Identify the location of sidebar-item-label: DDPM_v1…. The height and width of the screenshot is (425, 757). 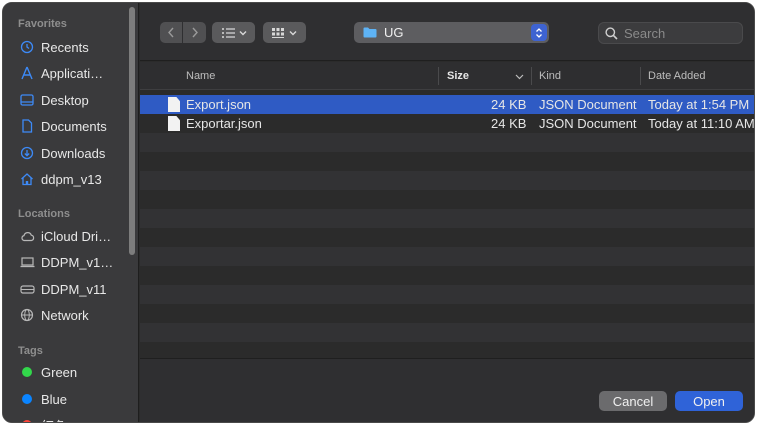
(77, 262).